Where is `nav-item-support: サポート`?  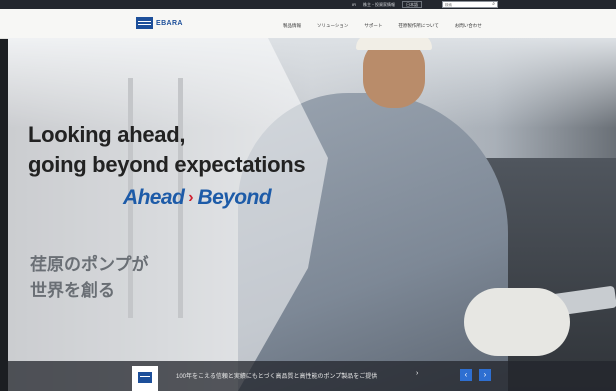 nav-item-support: サポート is located at coordinates (373, 26).